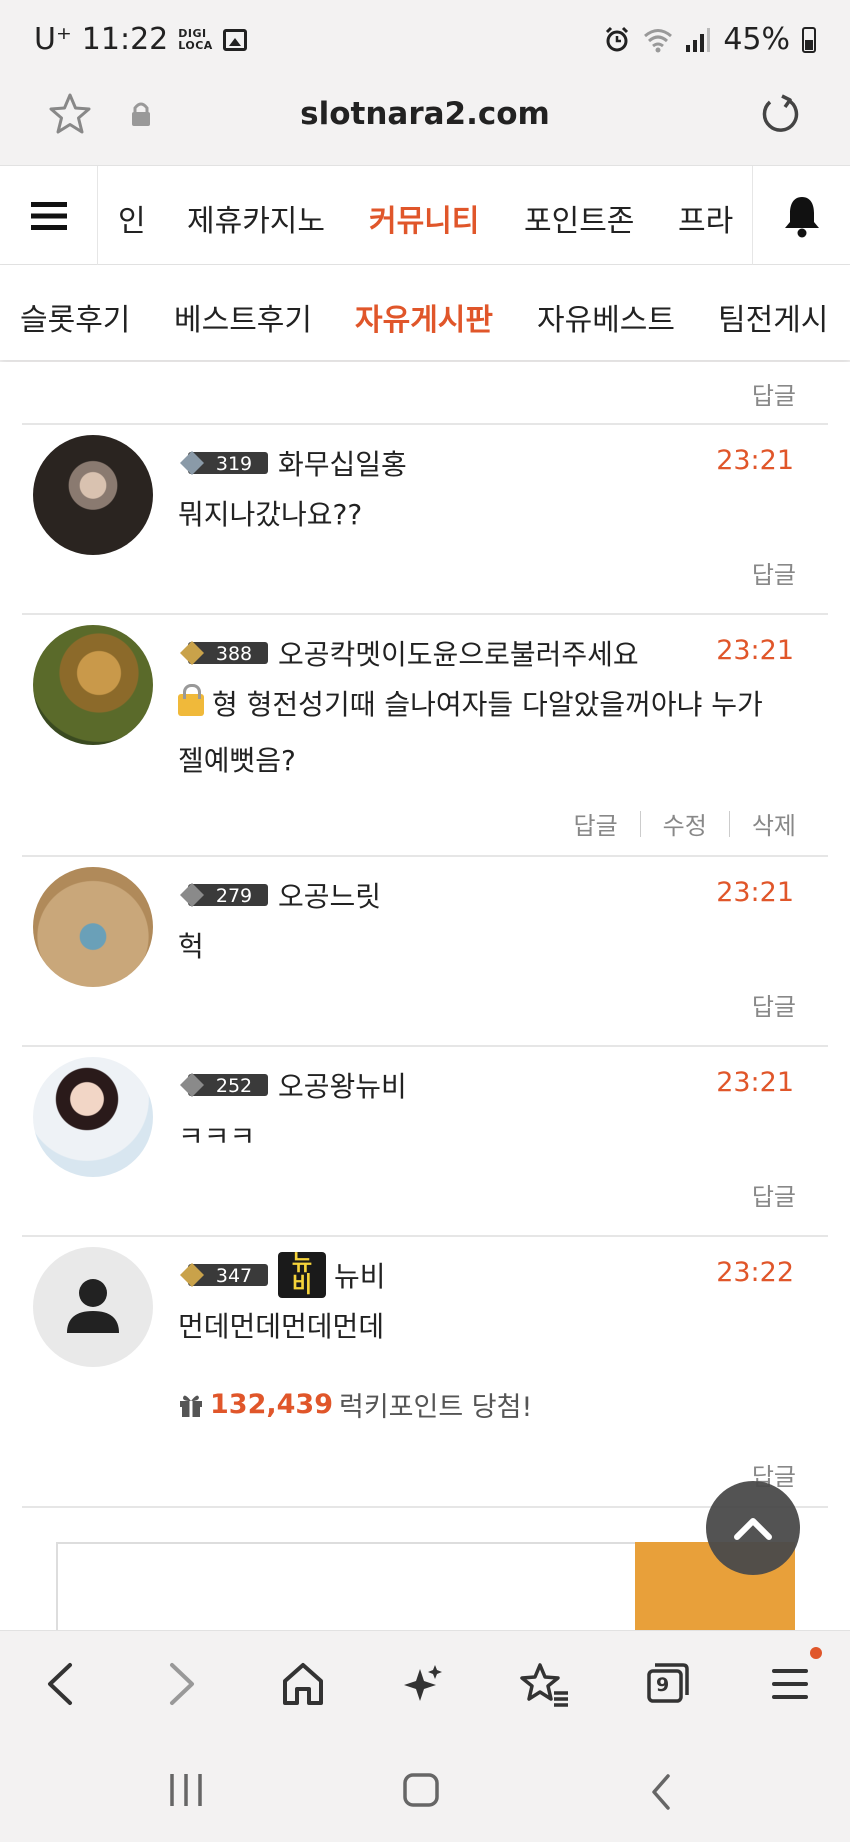 The width and height of the screenshot is (850, 1842). I want to click on level-number: 319, so click(234, 464).